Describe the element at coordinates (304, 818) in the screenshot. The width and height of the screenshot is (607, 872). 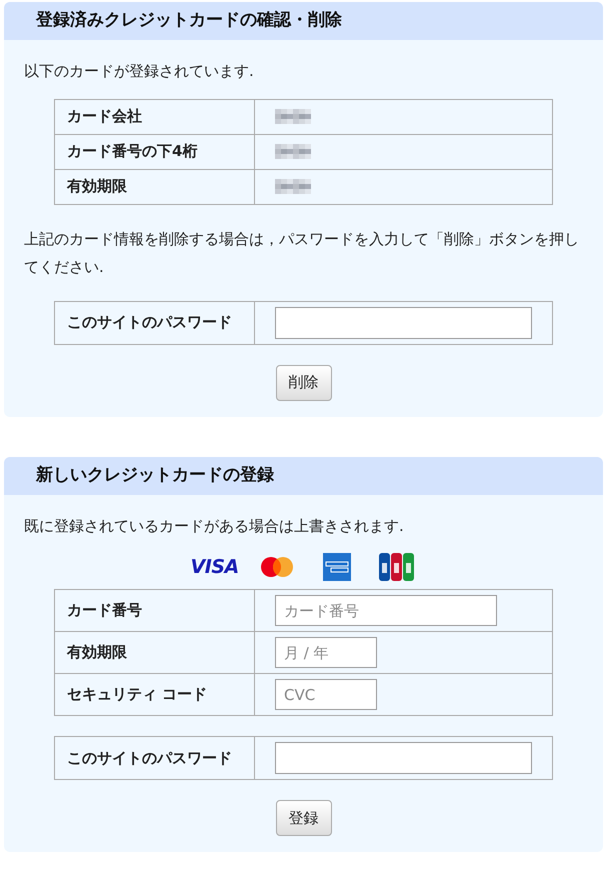
I see `submit-button: 登録` at that location.